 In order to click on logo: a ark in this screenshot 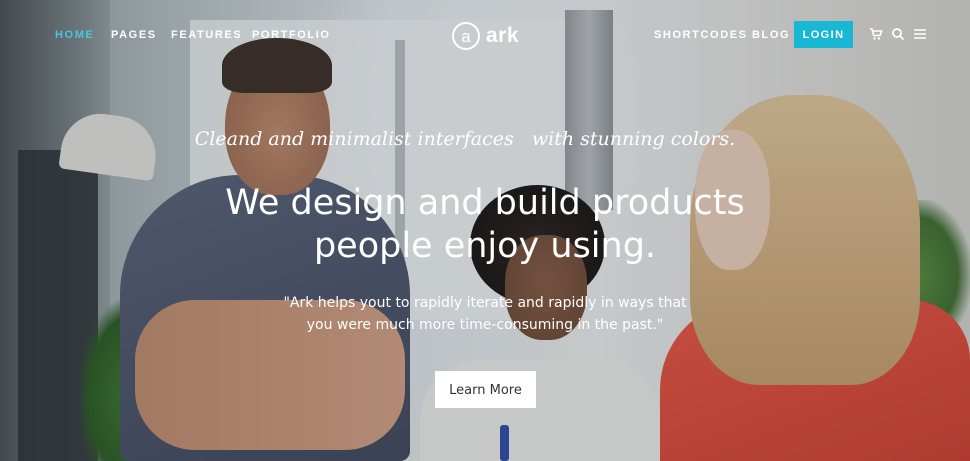, I will do `click(485, 36)`.